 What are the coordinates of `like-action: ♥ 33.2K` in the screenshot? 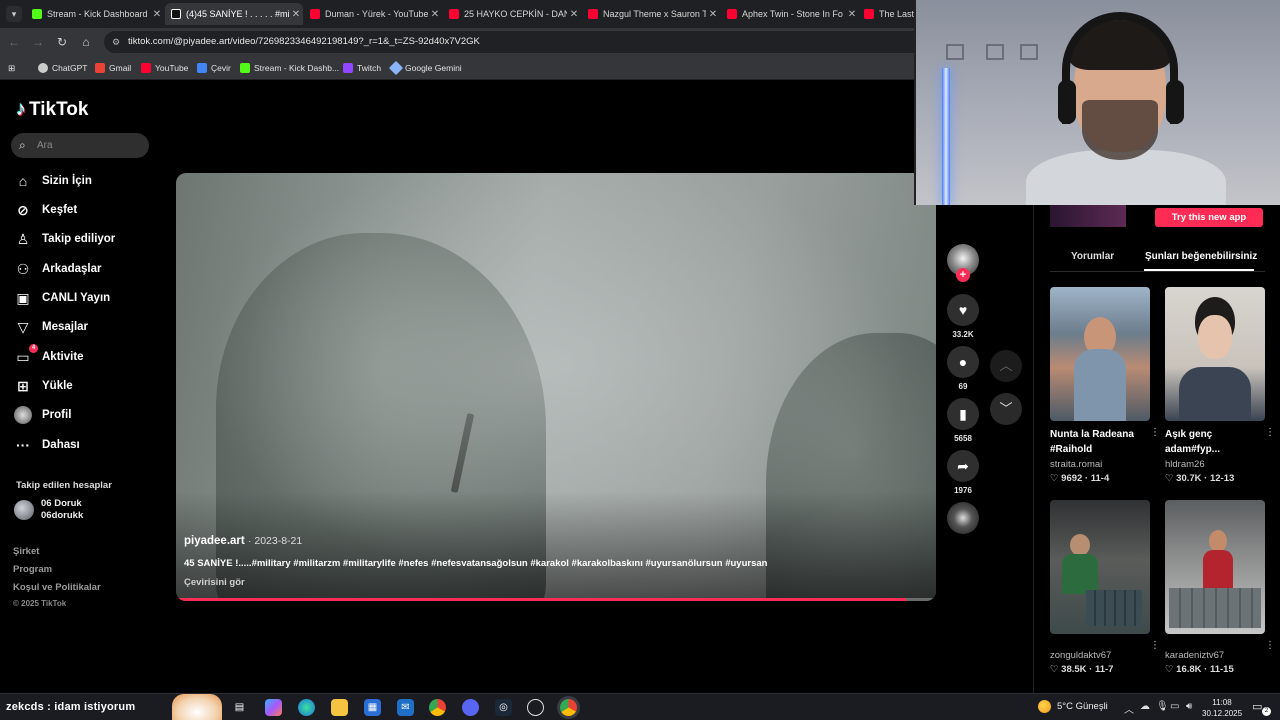 It's located at (963, 316).